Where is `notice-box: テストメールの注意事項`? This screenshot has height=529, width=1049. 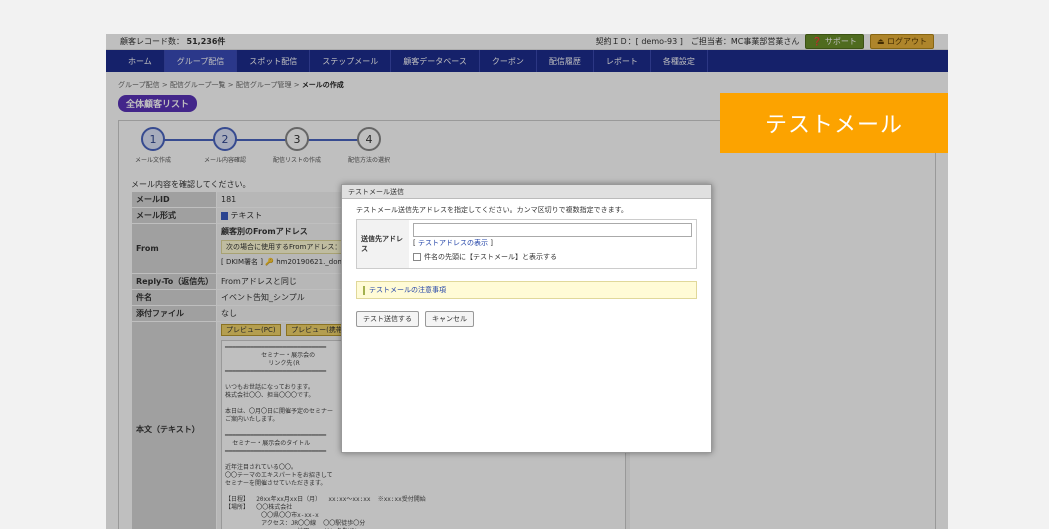 notice-box: テストメールの注意事項 is located at coordinates (526, 290).